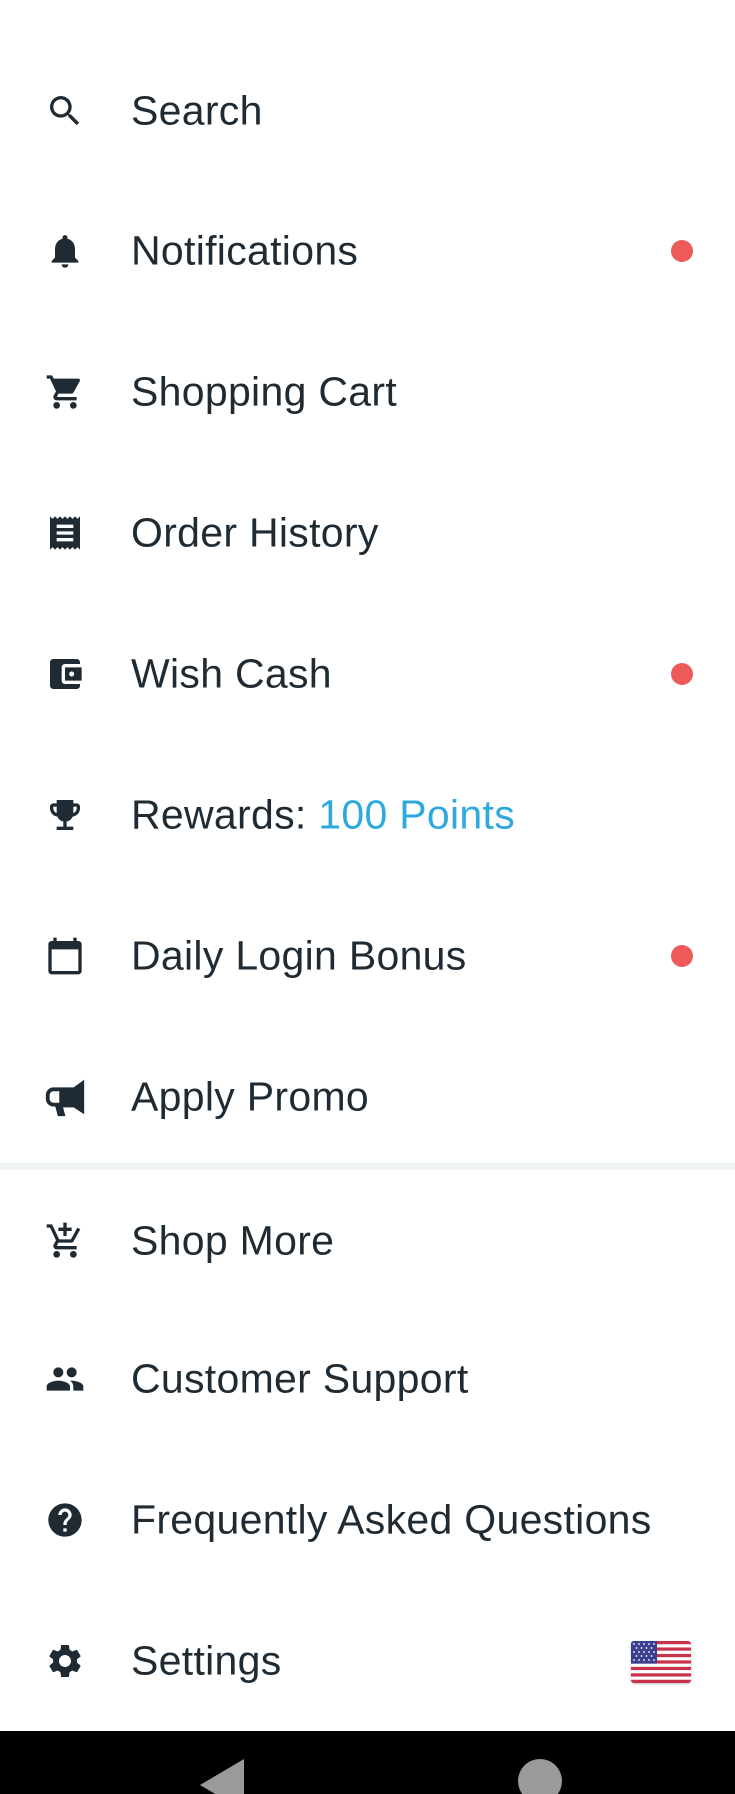 This screenshot has width=735, height=1794. What do you see at coordinates (367, 1241) in the screenshot?
I see `menu-item-shop-more: Shop More` at bounding box center [367, 1241].